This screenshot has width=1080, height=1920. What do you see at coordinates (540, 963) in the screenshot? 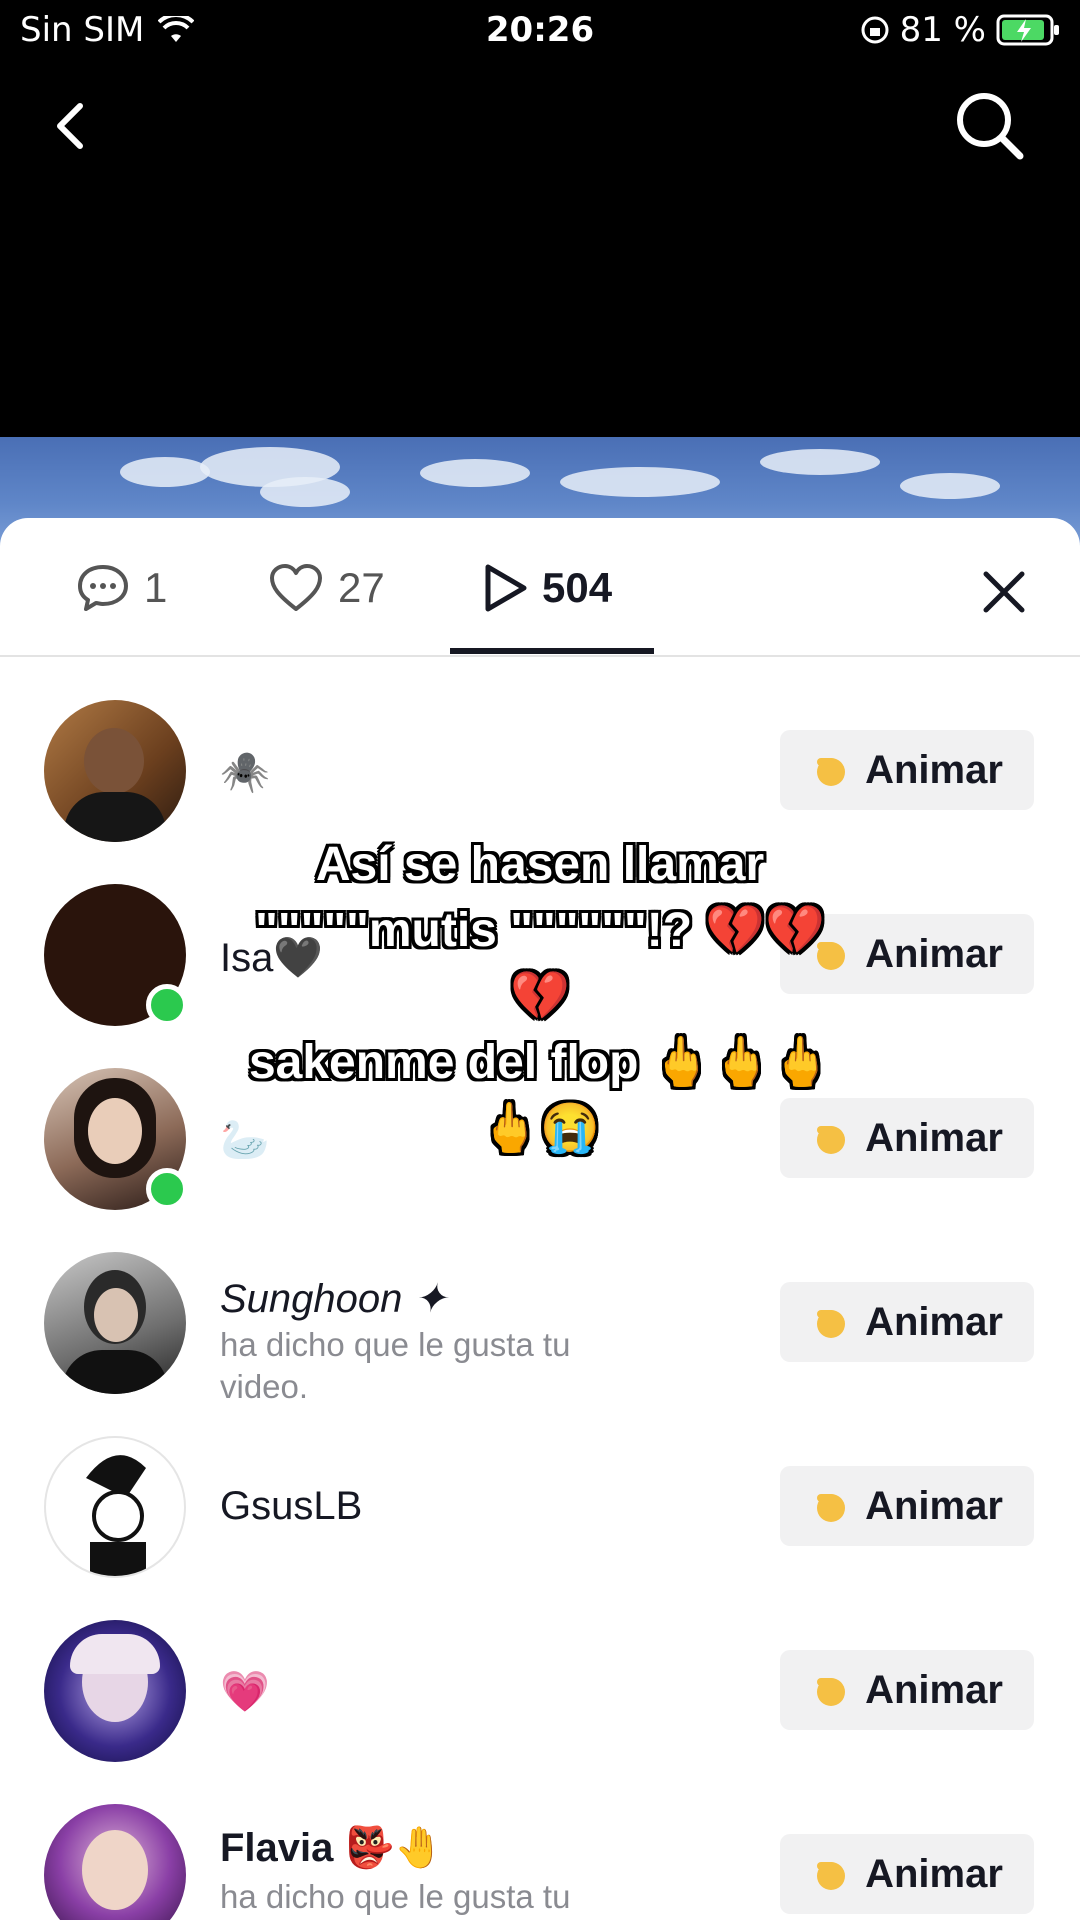
I see `caption-line-2: """""mutis """"""!? 💔💔💔` at bounding box center [540, 963].